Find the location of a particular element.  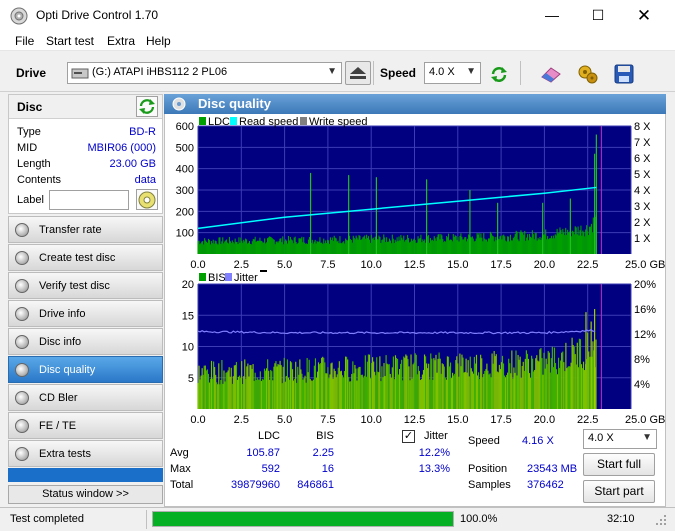

y2-tick-label: 8 X is located at coordinates (642, 127).